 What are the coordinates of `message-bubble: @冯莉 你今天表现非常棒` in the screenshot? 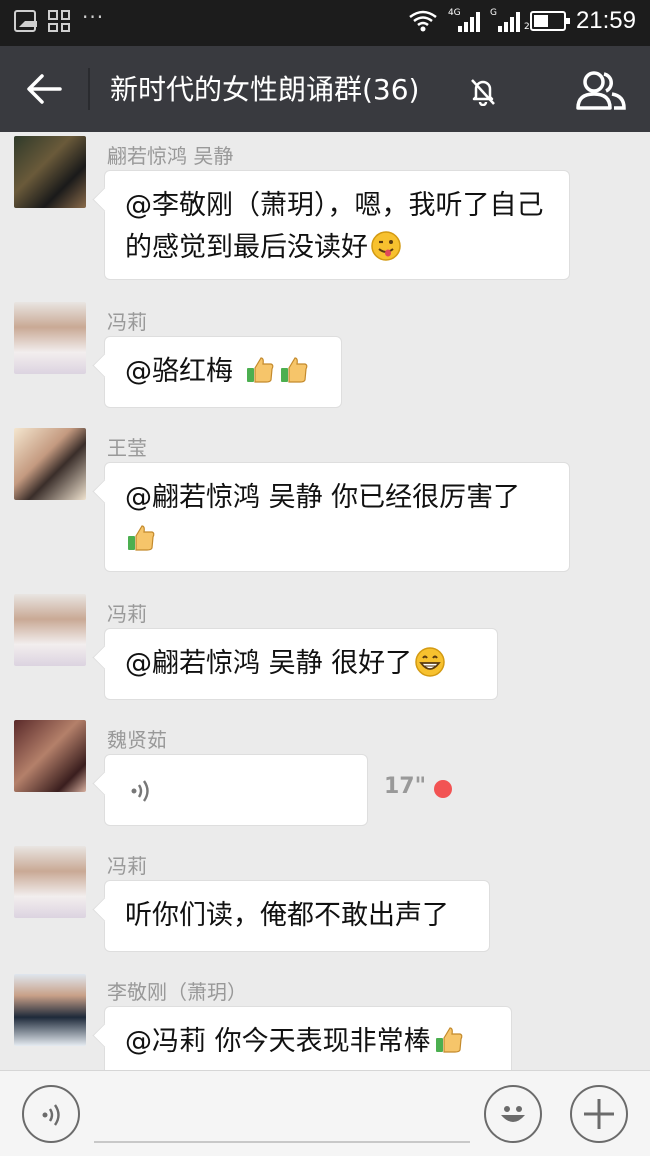 It's located at (308, 1038).